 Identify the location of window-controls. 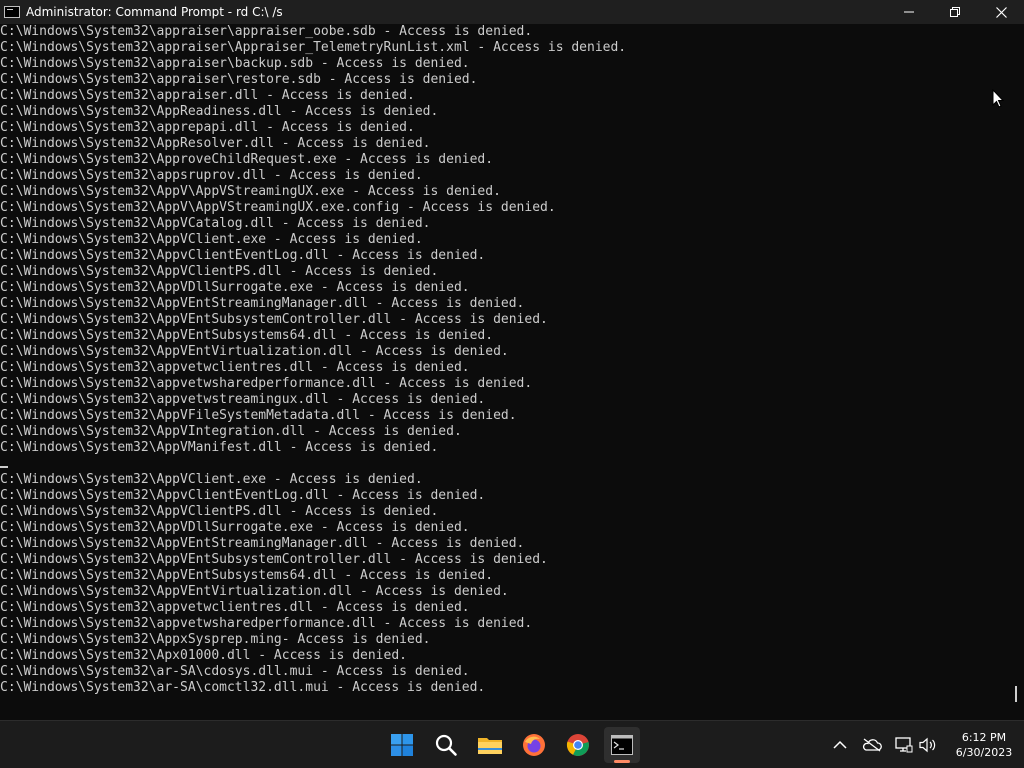
(955, 12).